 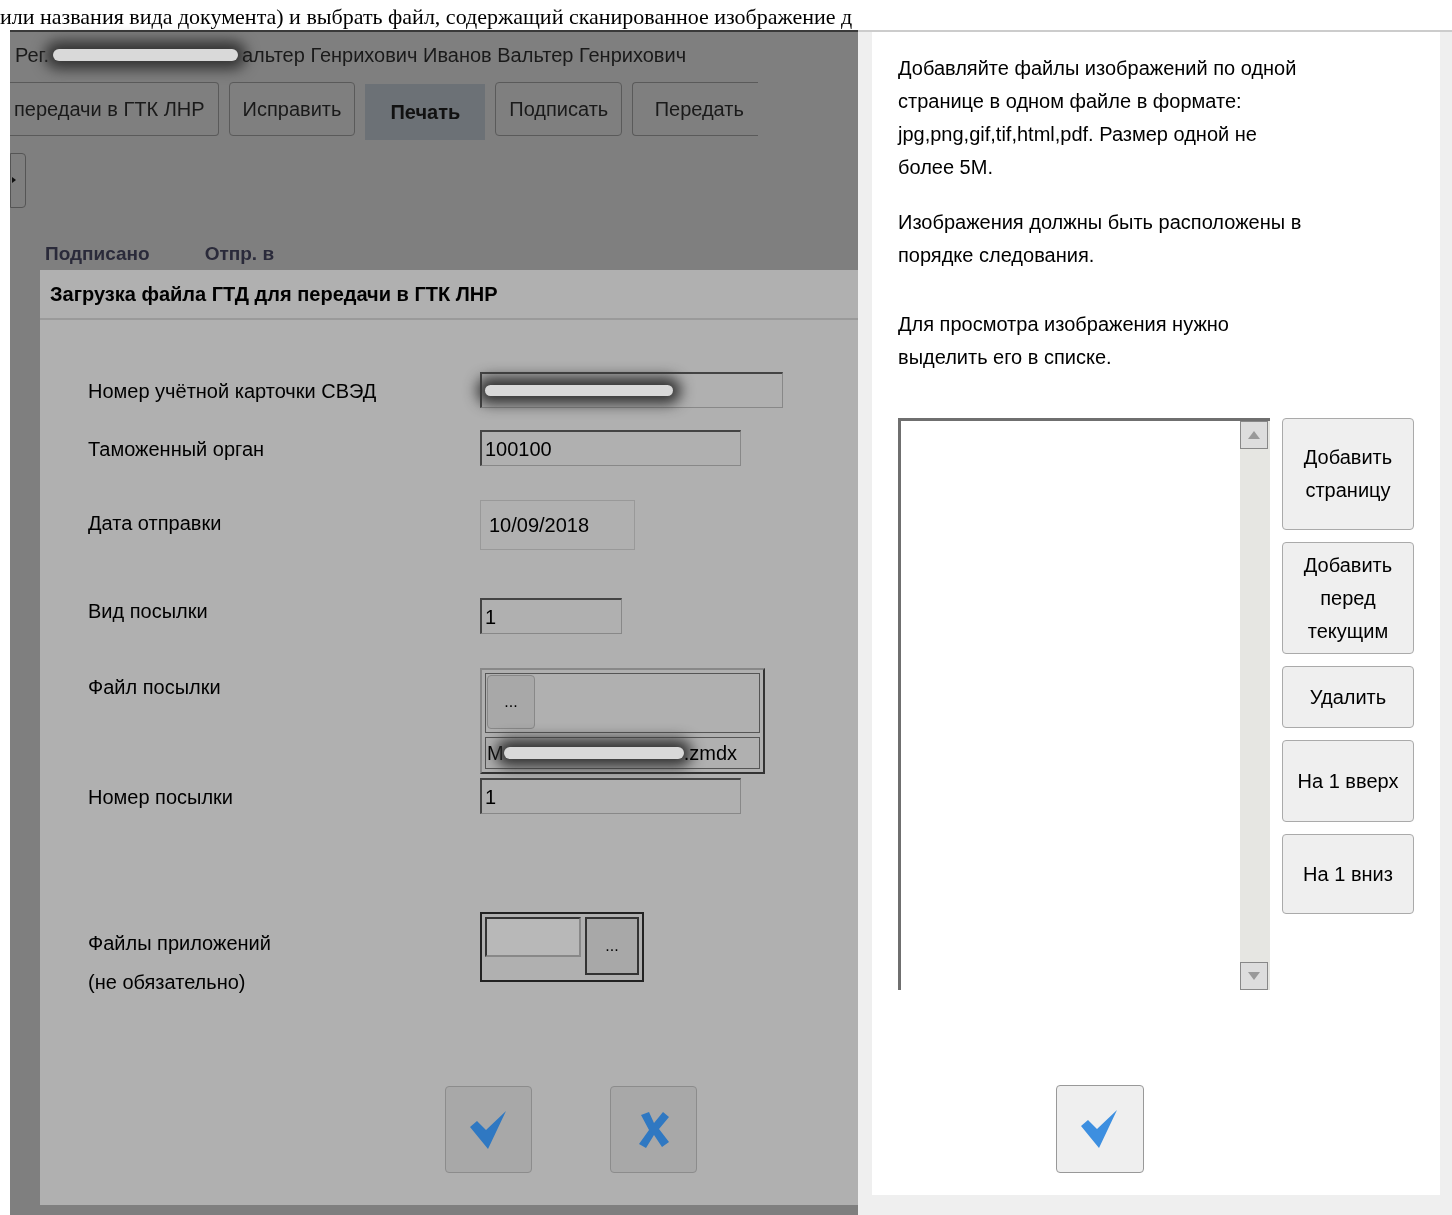 What do you see at coordinates (97, 253) in the screenshot?
I see `column-header: Подписано` at bounding box center [97, 253].